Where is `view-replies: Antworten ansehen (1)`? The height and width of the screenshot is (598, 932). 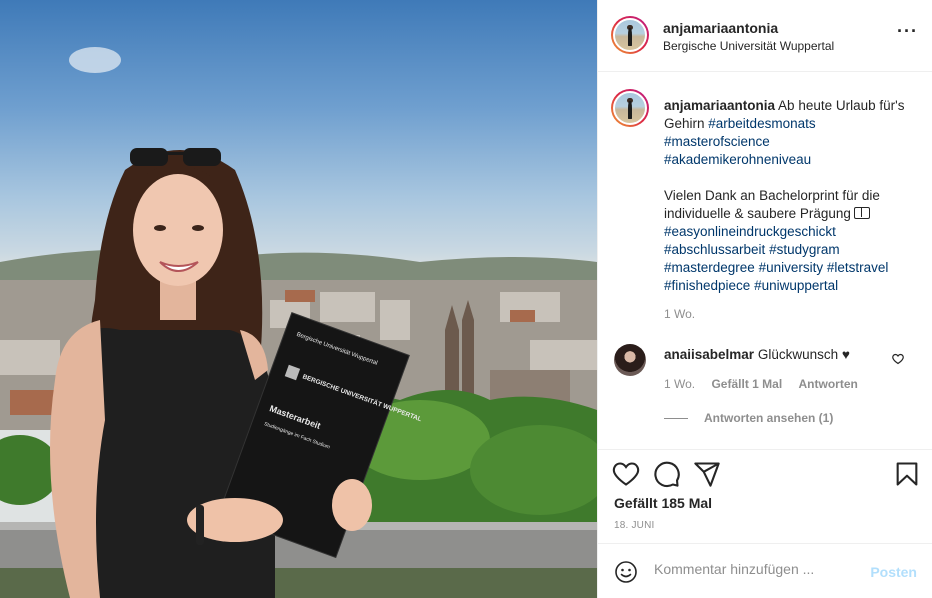 view-replies: Antworten ansehen (1) is located at coordinates (748, 418).